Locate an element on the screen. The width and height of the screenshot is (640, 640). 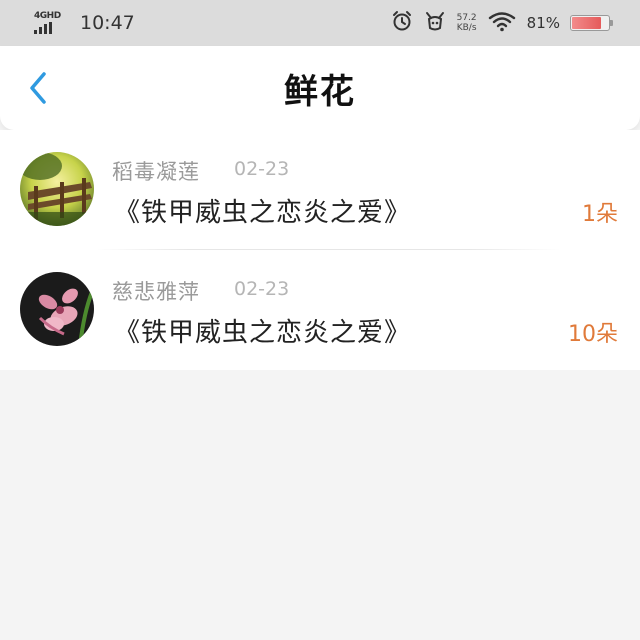
sender-name: 稻毒凝莲 is located at coordinates (156, 172).